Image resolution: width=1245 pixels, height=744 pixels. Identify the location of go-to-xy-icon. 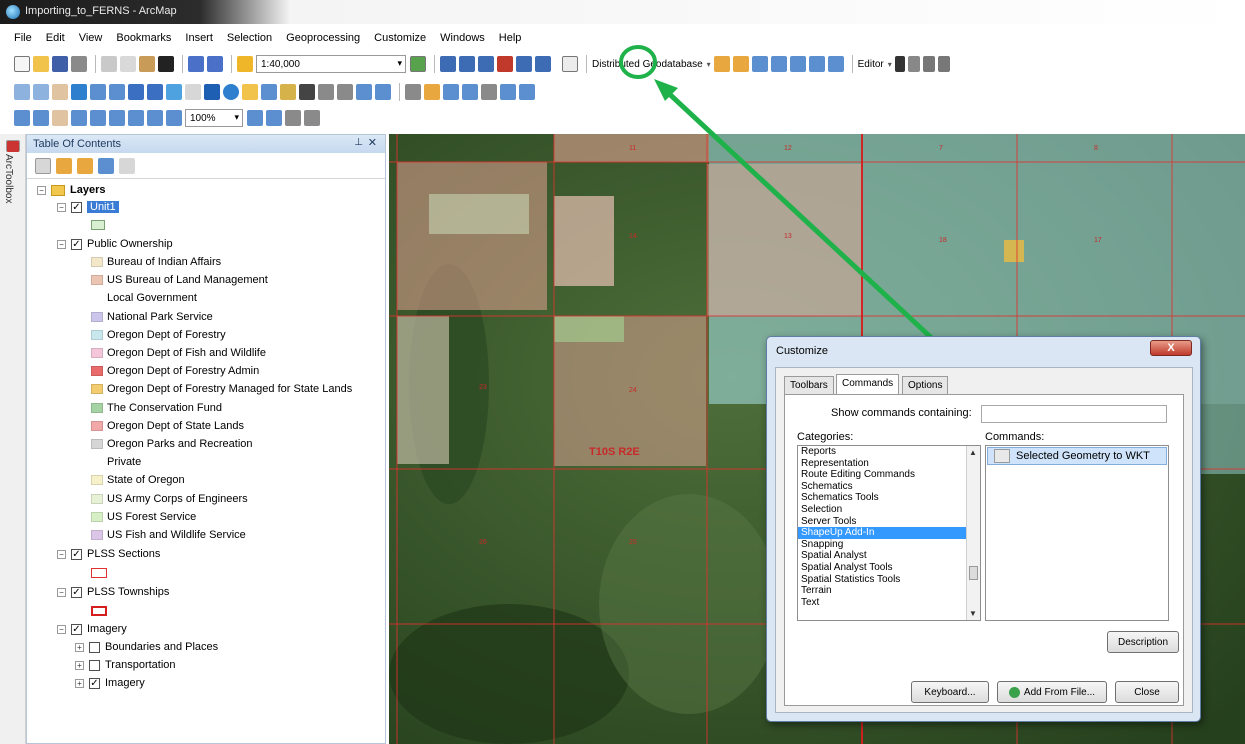
(345, 92).